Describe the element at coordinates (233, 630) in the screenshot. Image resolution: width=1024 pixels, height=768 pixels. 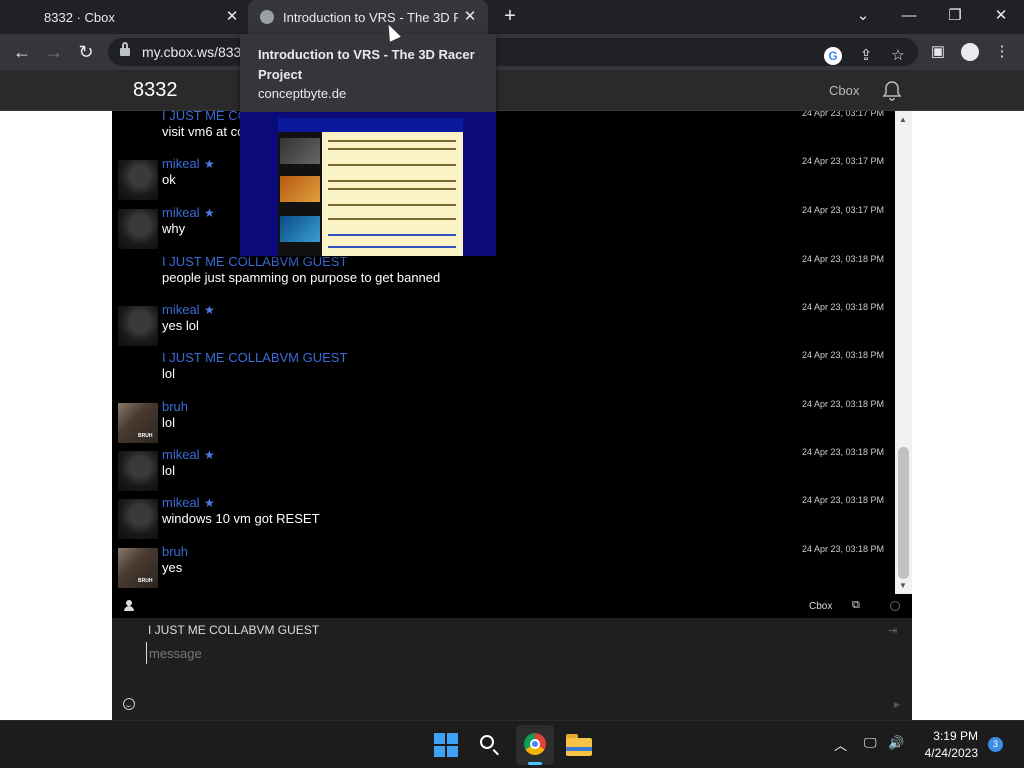
I see `name-field: I JUST ME COLLABVM GUEST` at that location.